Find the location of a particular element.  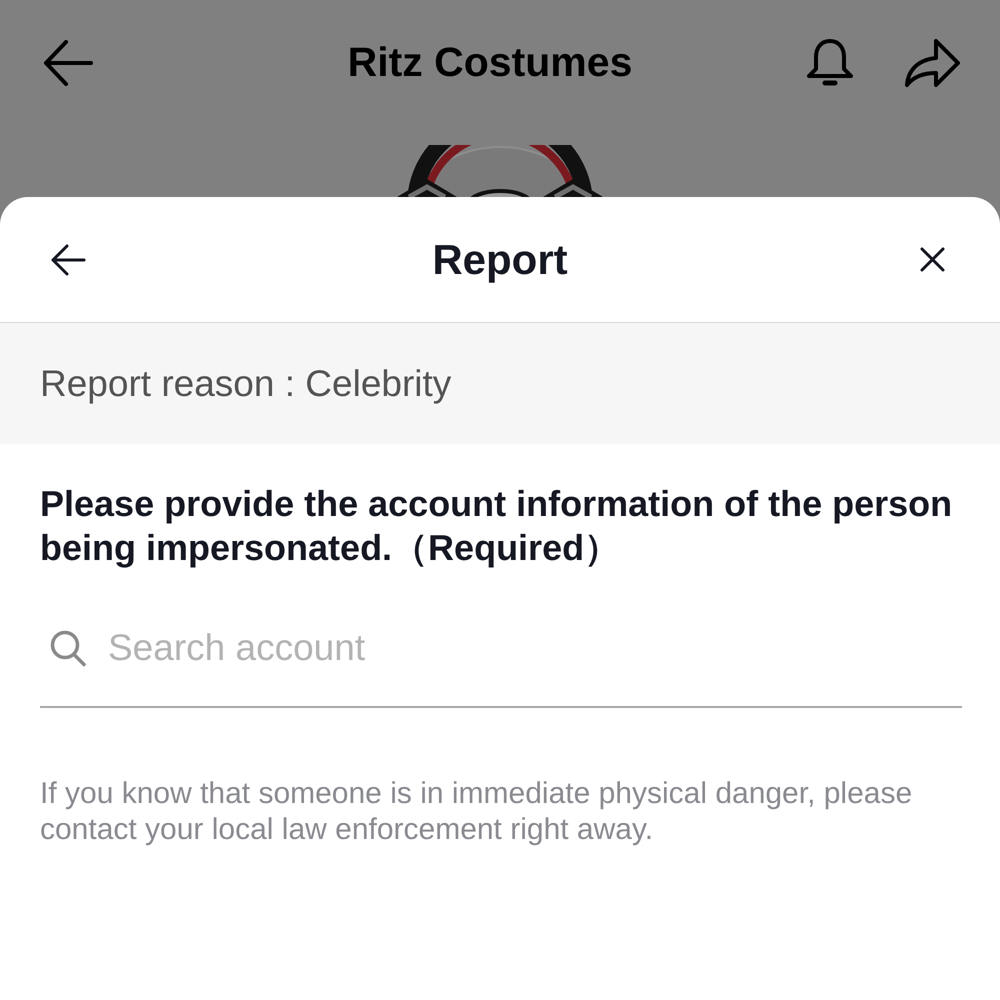

safety-notice: If you know that someone is in immediate physical danger, please contact your local law enforcement right away. is located at coordinates (477, 812).